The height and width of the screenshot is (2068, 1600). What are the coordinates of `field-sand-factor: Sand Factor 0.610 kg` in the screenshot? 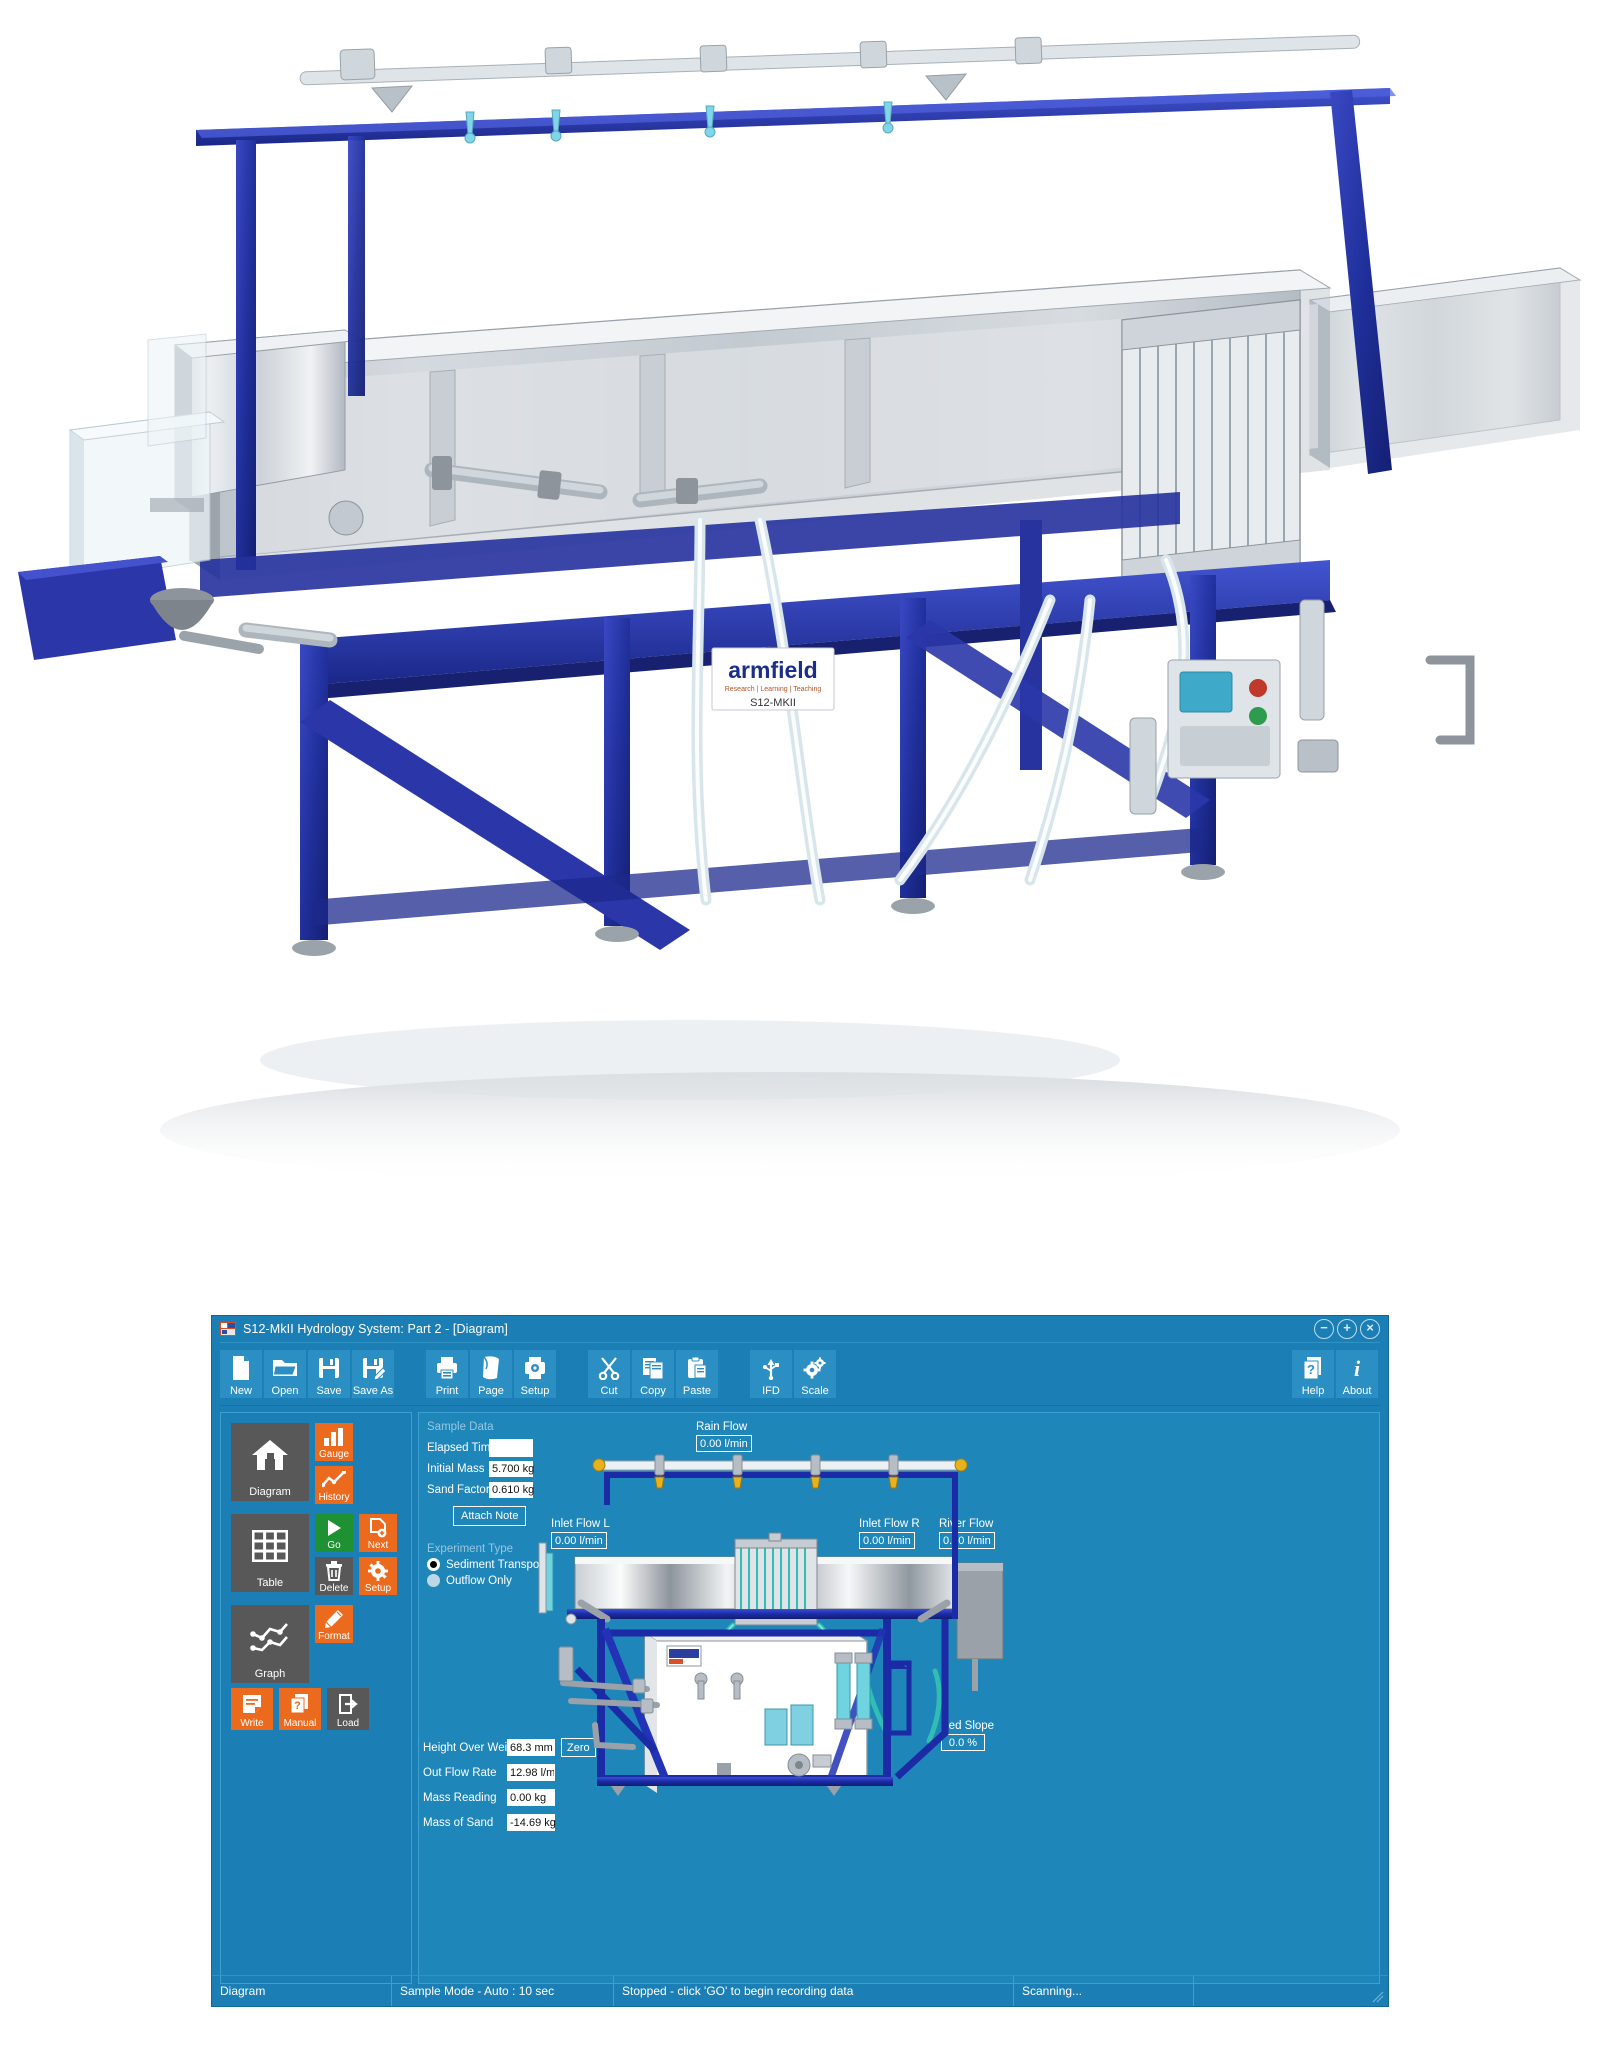 It's located at (487, 1489).